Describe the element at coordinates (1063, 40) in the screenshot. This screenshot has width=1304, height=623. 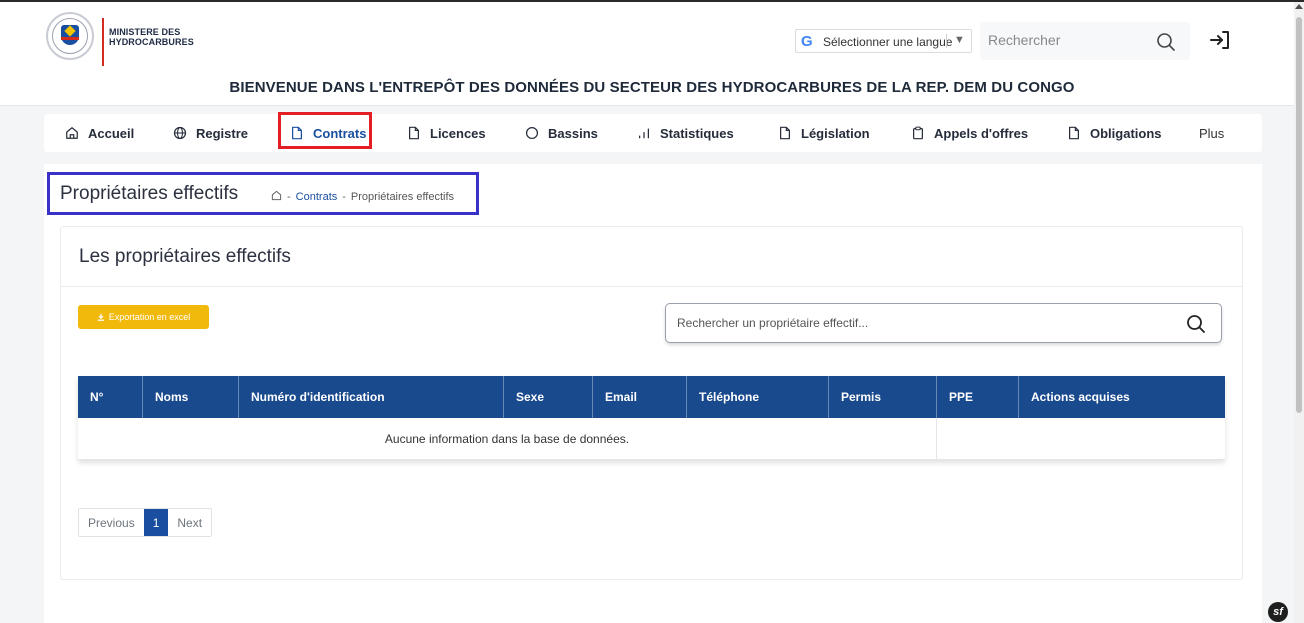
I see `header-search-input` at that location.